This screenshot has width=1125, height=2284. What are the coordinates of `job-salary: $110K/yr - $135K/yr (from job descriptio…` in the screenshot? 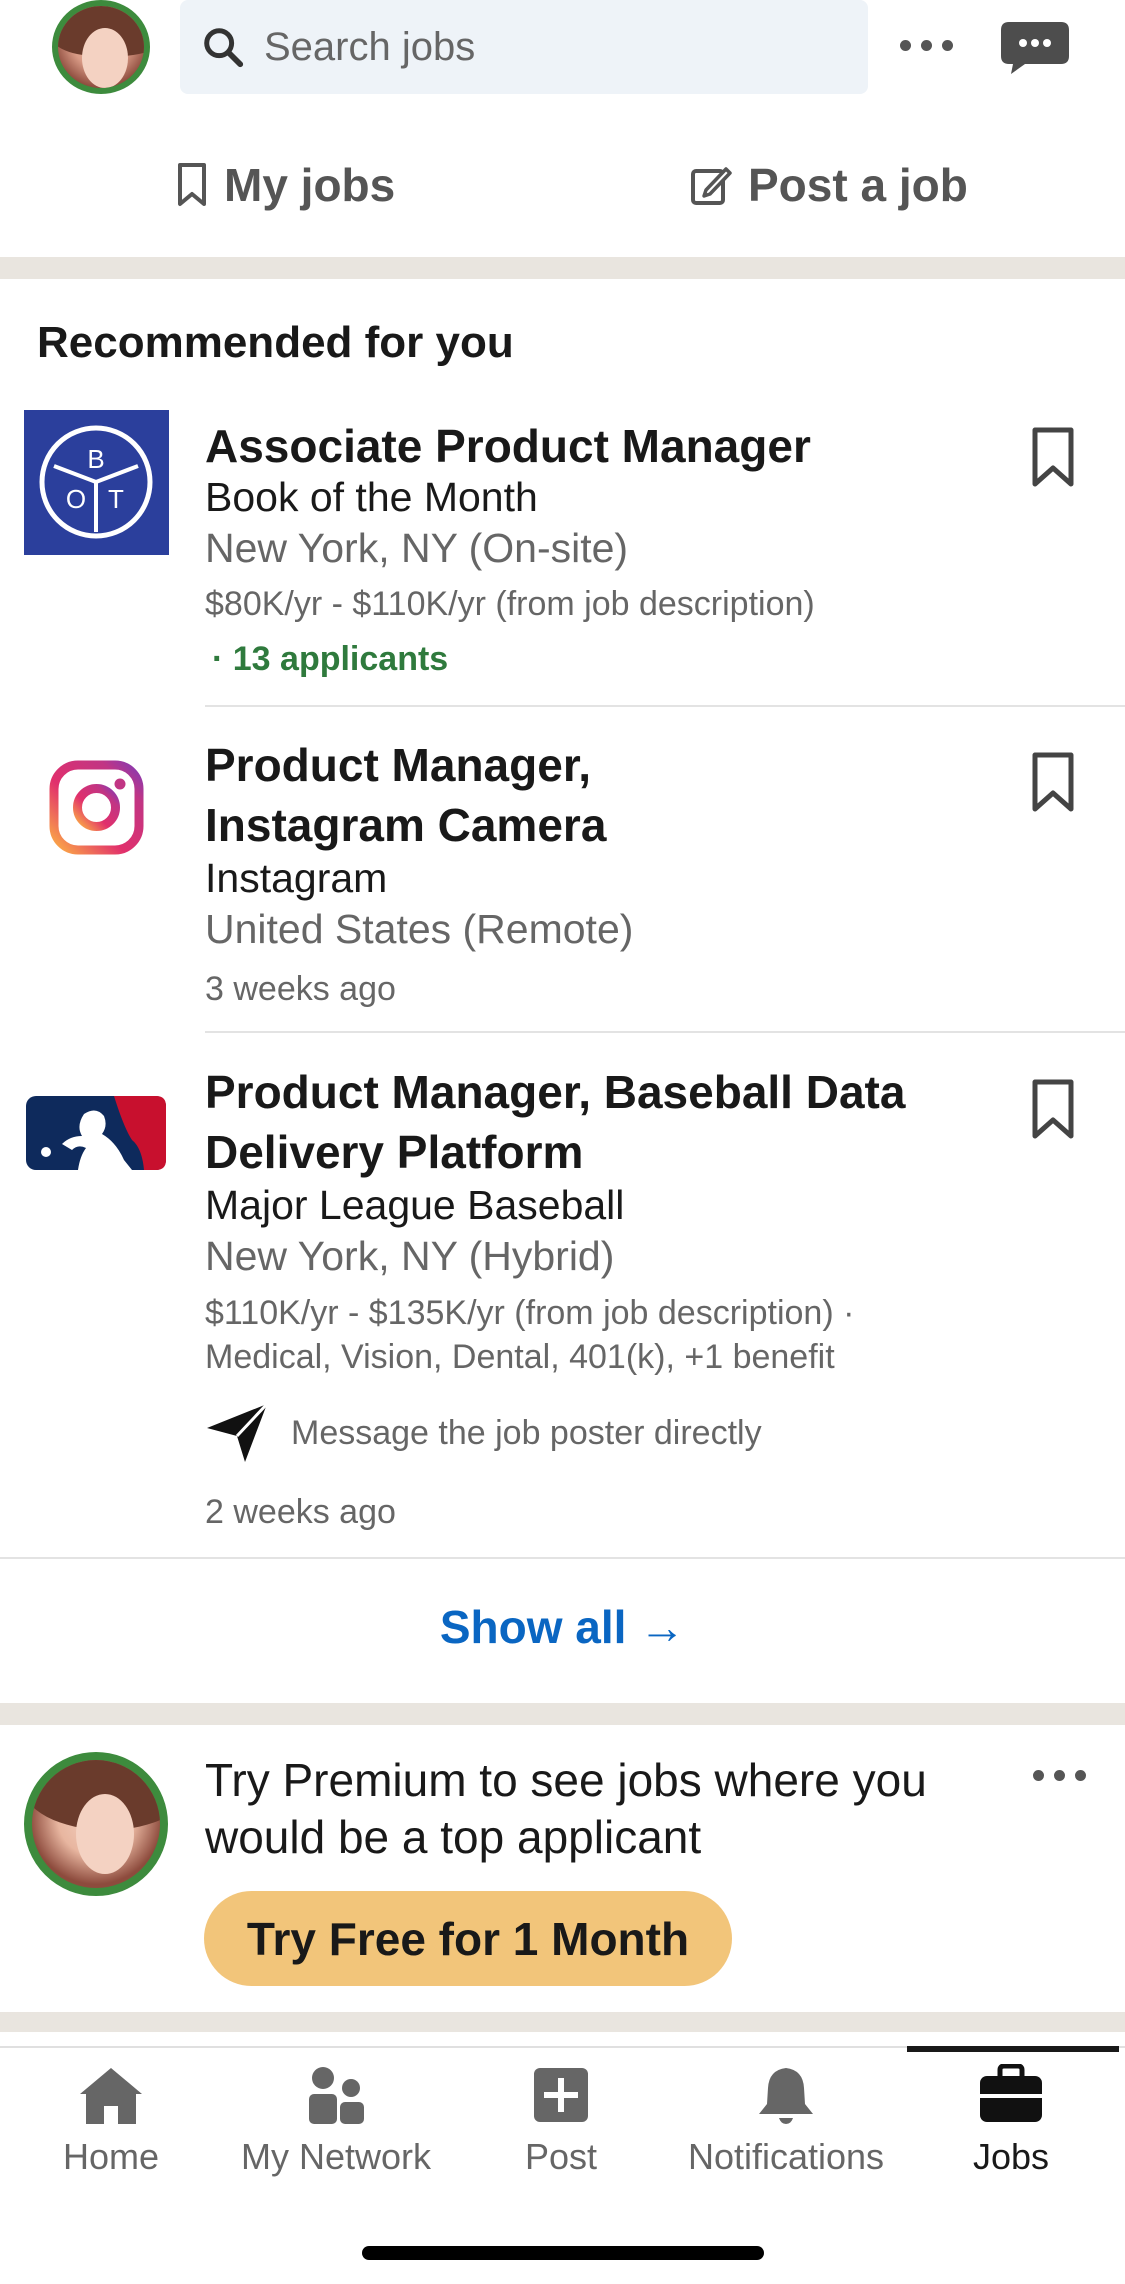 It's located at (530, 1313).